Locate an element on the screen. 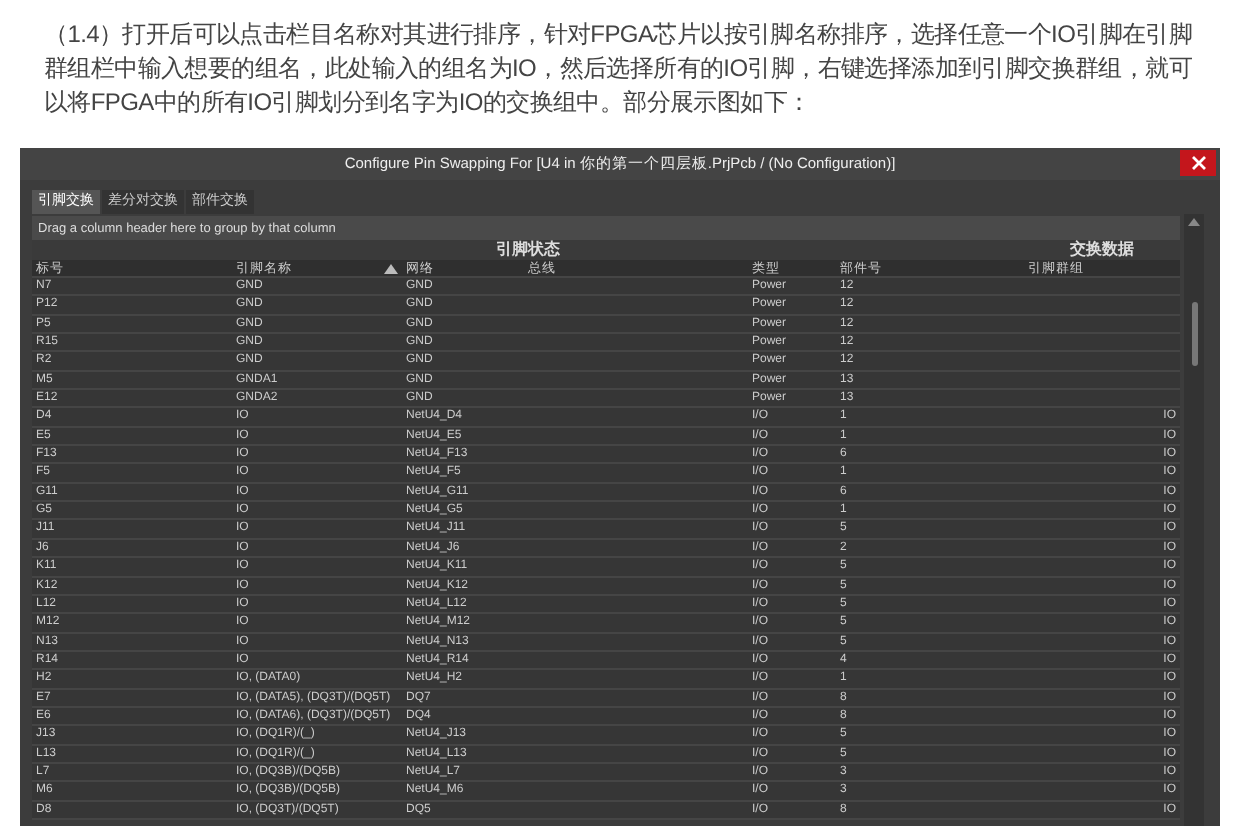 Image resolution: width=1240 pixels, height=826 pixels. article-paragraph: （1.4）打开后可以点击栏目名称对其进行排序，针对FPGA芯片以按引脚名称排序，选择任意一个IO引脚在引脚群组栏中输入想要的组名，此处输入的组名为IO，然后选择所有的IO引脚，右键选择添加到引脚交换群组，就可以将FPGA中的所有IO引脚划分到名字为IO的交换组中。部分展示图如下： is located at coordinates (618, 69).